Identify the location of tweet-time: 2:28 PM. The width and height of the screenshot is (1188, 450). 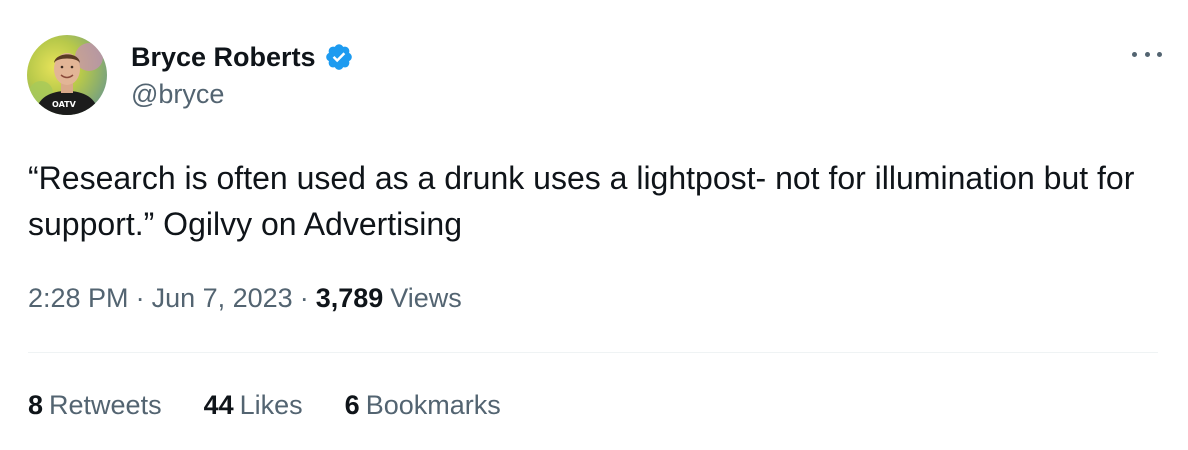
(78, 298).